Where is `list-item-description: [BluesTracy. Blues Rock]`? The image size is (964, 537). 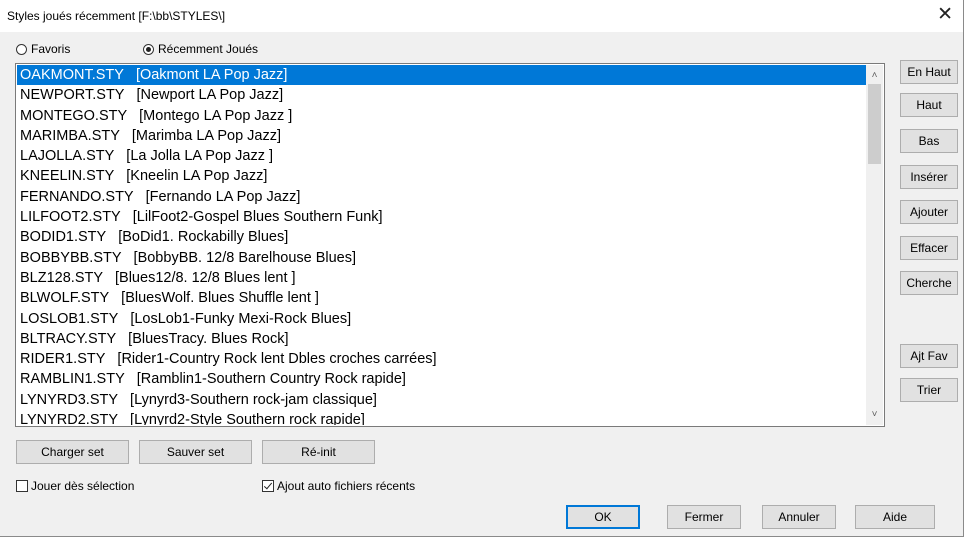
list-item-description: [BluesTracy. Blues Rock] is located at coordinates (208, 338).